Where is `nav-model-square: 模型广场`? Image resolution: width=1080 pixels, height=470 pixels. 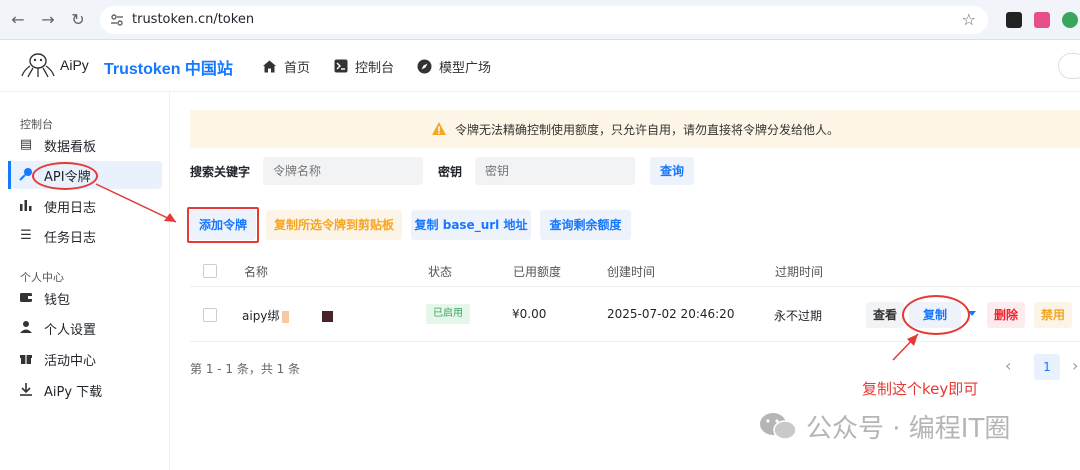
nav-model-square: 模型广场 is located at coordinates (454, 66).